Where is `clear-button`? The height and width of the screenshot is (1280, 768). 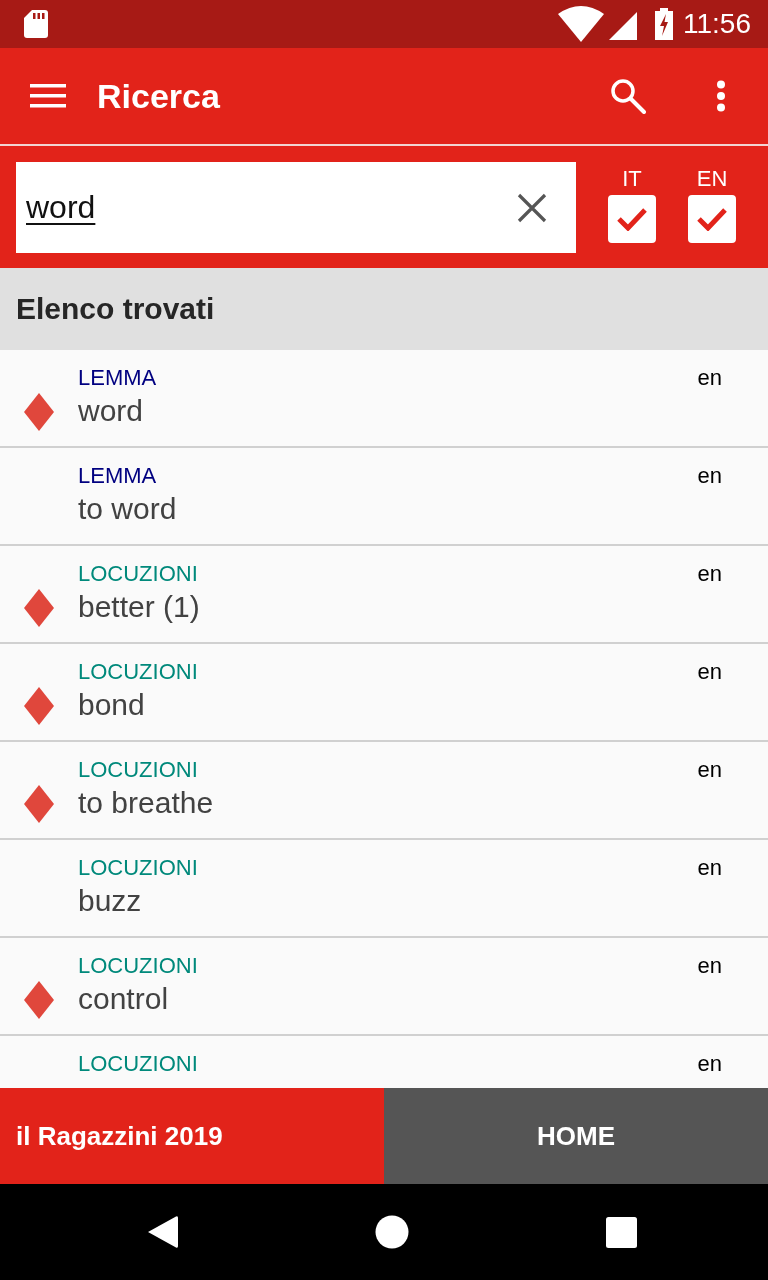 clear-button is located at coordinates (541, 207).